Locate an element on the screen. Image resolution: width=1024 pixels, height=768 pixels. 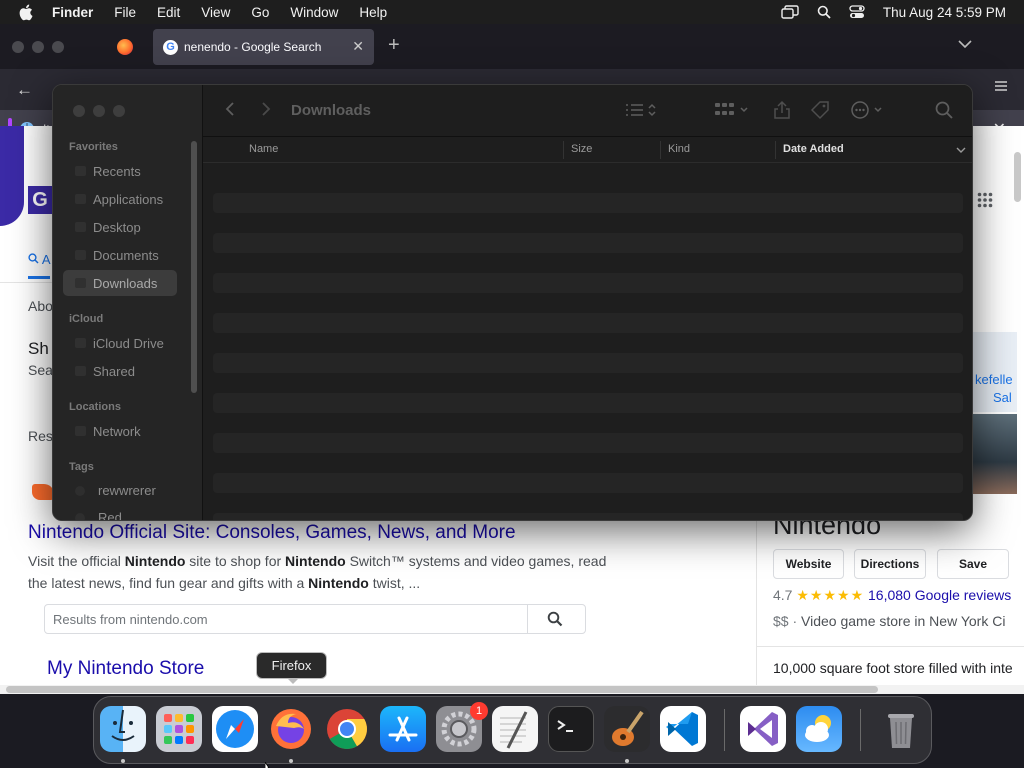
directions-button: Directions is located at coordinates (890, 564).